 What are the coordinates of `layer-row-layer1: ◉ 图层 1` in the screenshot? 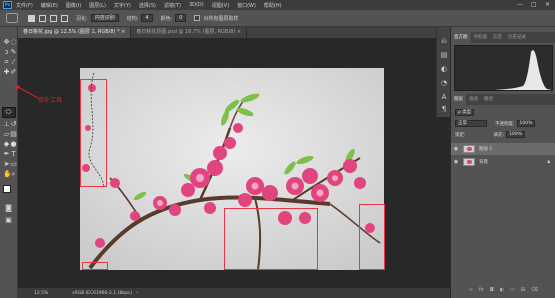 It's located at (503, 149).